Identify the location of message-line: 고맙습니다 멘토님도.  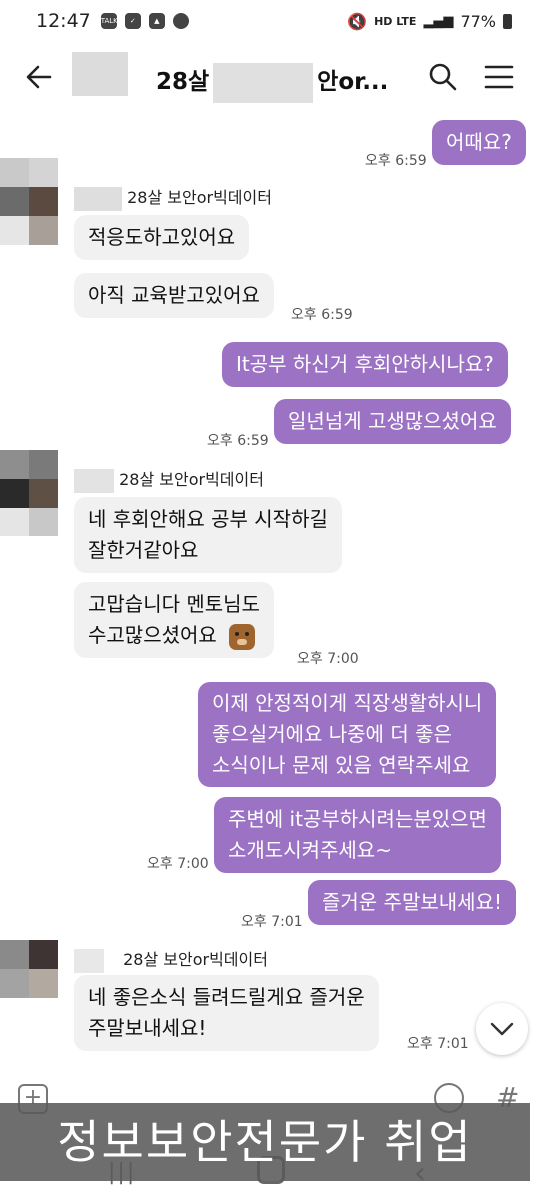
(174, 604).